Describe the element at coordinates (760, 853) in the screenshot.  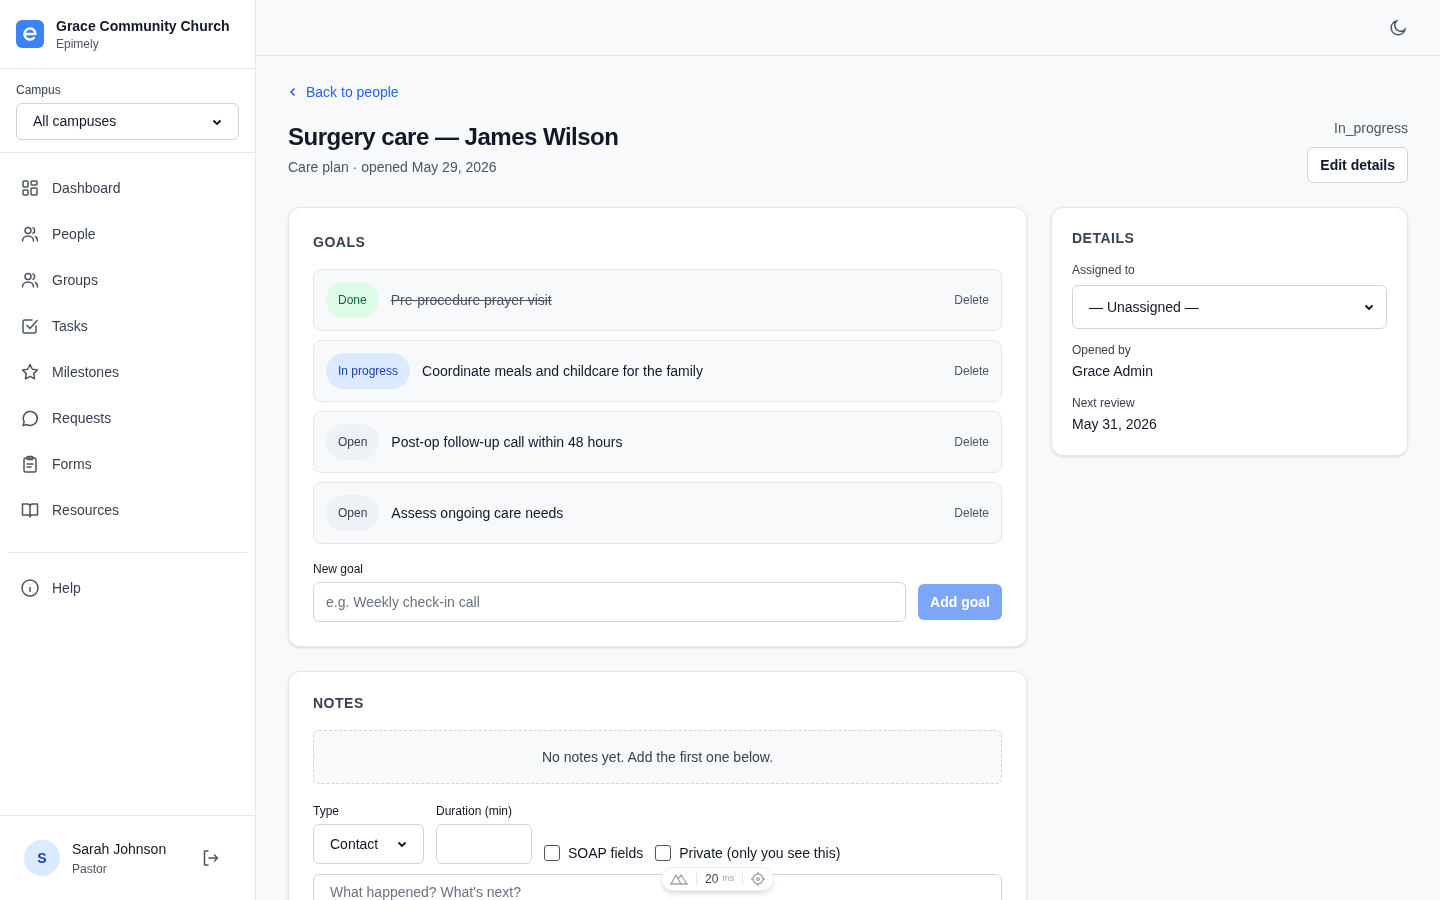
I see `checkbox-label: Private (only you see this)` at that location.